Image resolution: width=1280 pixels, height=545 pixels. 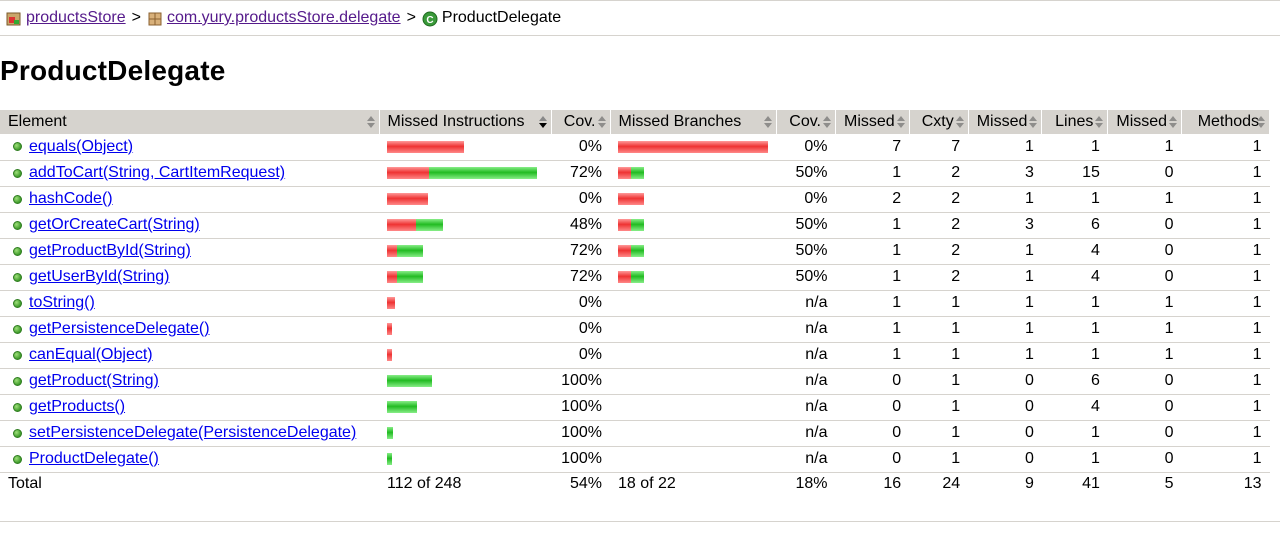 I want to click on method-link: addToCart(String, CartItemRequest), so click(x=157, y=173).